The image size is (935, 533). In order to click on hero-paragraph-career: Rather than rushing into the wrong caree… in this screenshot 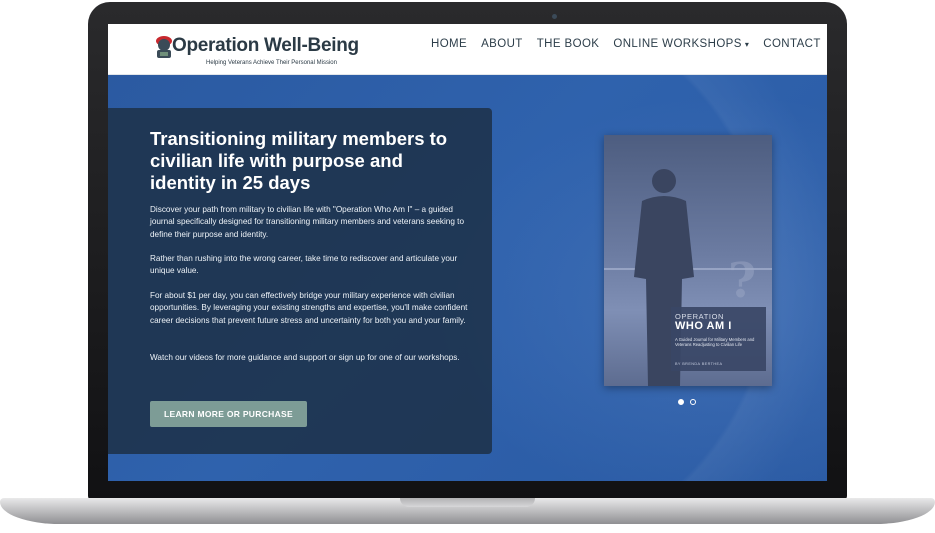, I will do `click(304, 265)`.